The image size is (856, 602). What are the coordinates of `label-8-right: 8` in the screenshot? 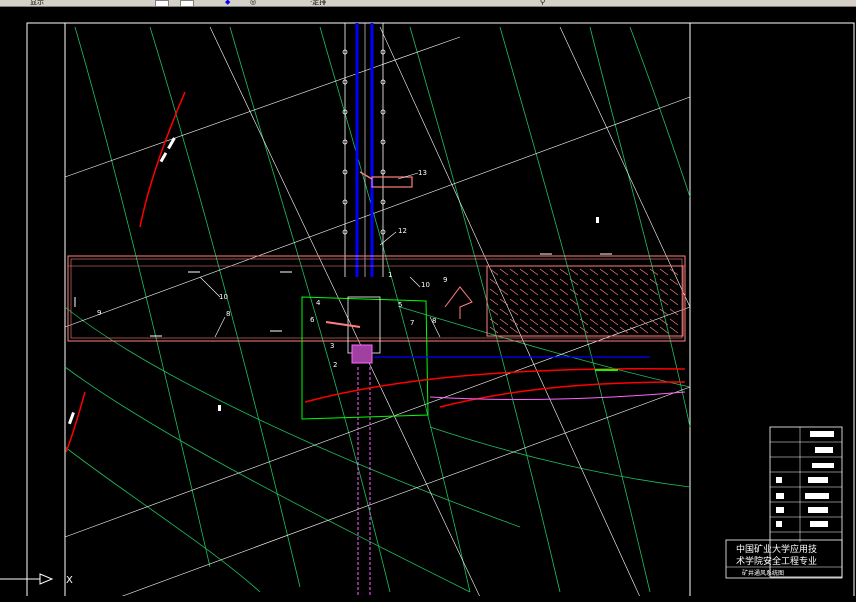 It's located at (434, 321).